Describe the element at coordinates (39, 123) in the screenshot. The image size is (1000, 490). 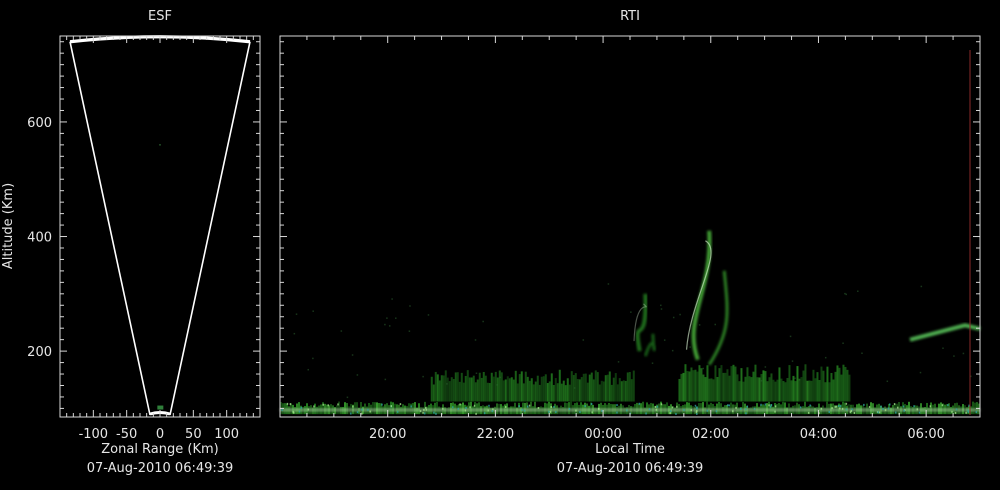
I see `esf-y-tick-label: 600` at that location.